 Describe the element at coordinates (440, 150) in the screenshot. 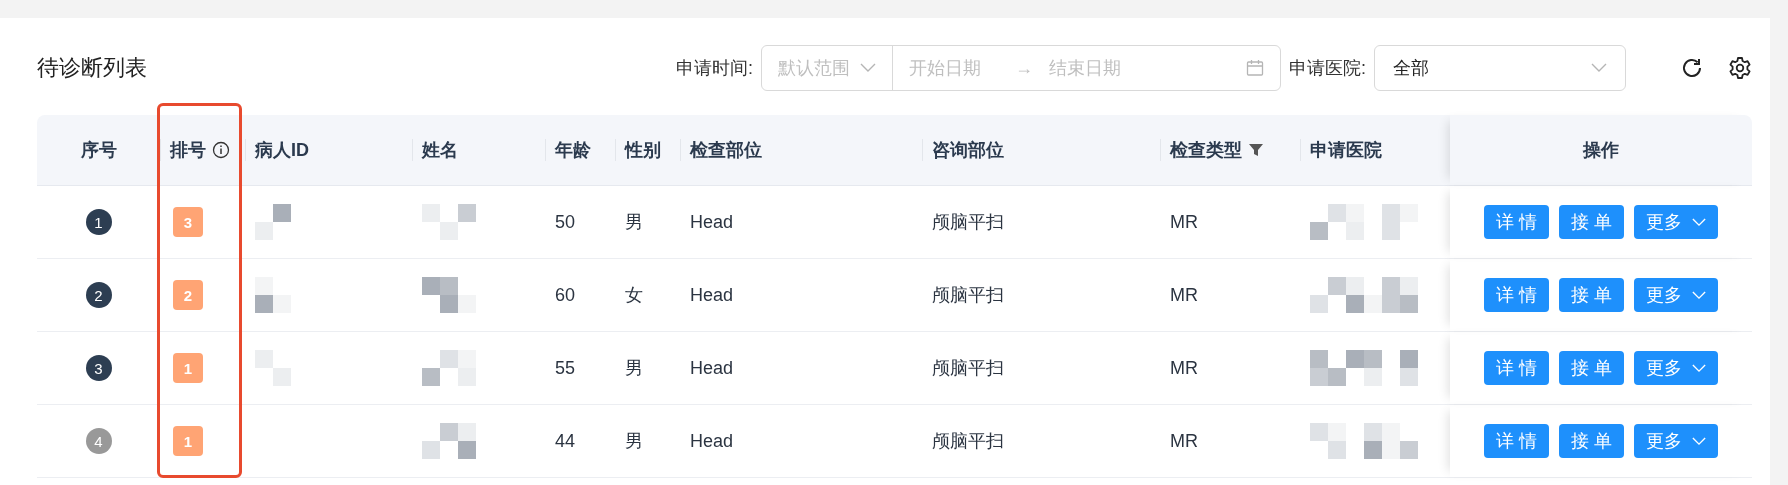

I see `column-header: 姓名` at that location.